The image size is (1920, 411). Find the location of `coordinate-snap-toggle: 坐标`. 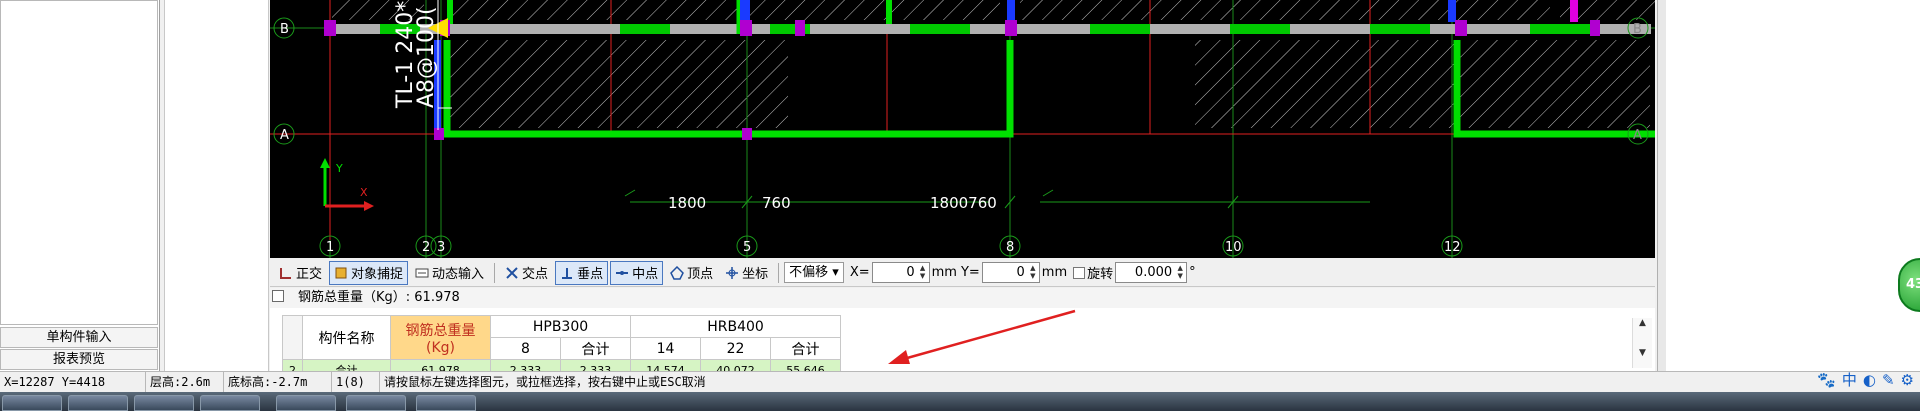

coordinate-snap-toggle: 坐标 is located at coordinates (746, 273).